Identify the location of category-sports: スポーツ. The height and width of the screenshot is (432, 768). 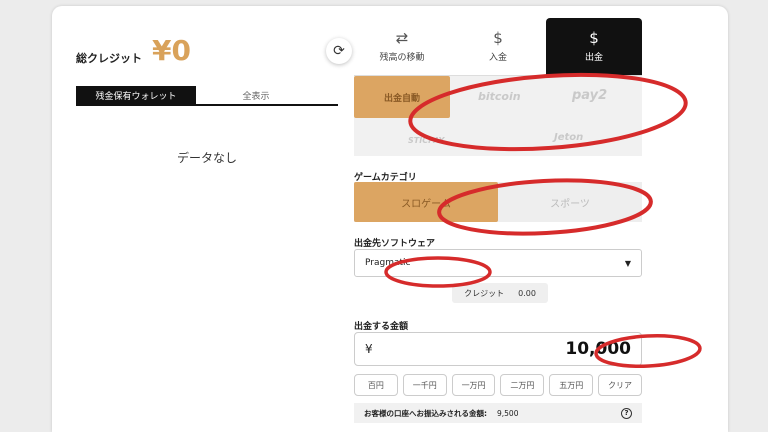
(570, 202).